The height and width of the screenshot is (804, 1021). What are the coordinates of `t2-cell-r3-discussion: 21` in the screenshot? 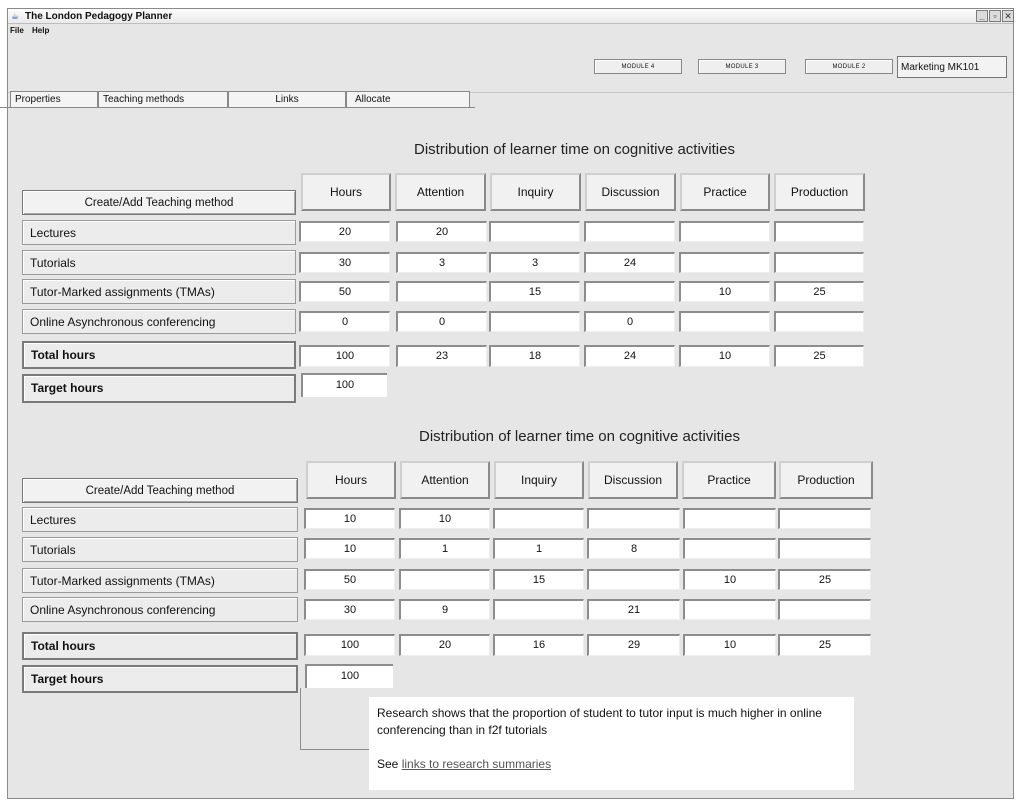 It's located at (633, 609).